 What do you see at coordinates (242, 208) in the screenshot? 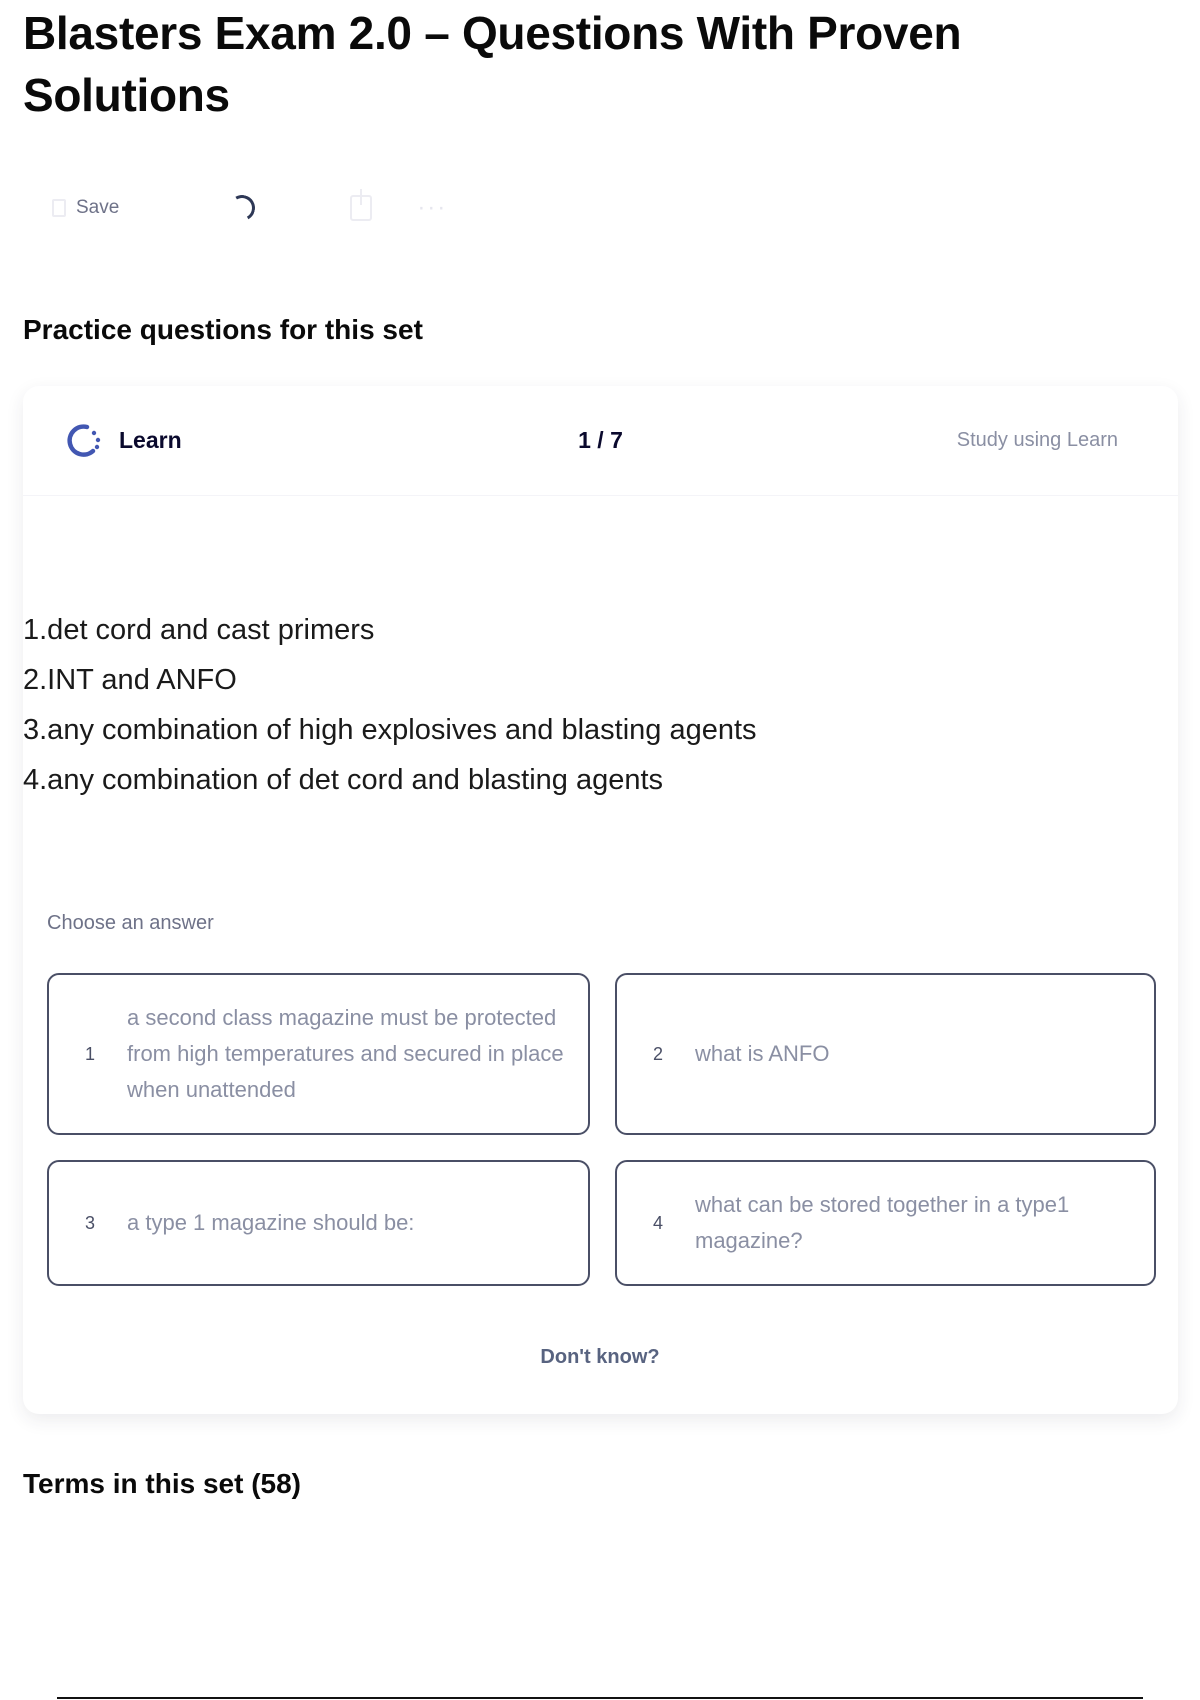
I see `loading-spinner-icon` at bounding box center [242, 208].